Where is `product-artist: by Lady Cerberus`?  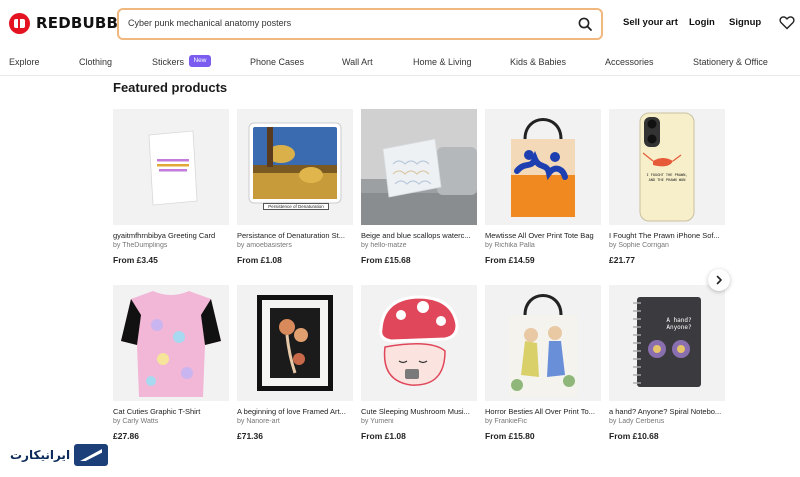
product-artist: by Lady Cerberus is located at coordinates (667, 421).